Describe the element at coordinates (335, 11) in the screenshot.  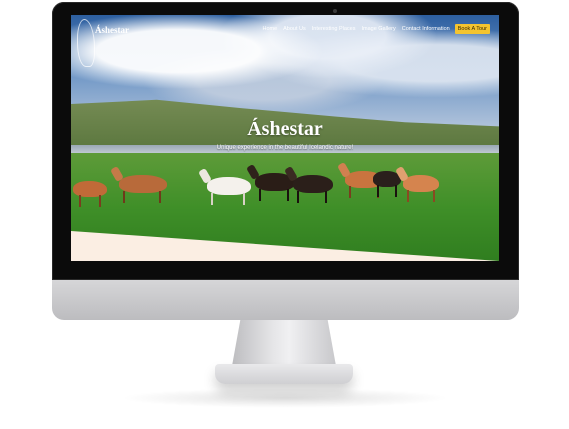
I see `camera-dot` at that location.